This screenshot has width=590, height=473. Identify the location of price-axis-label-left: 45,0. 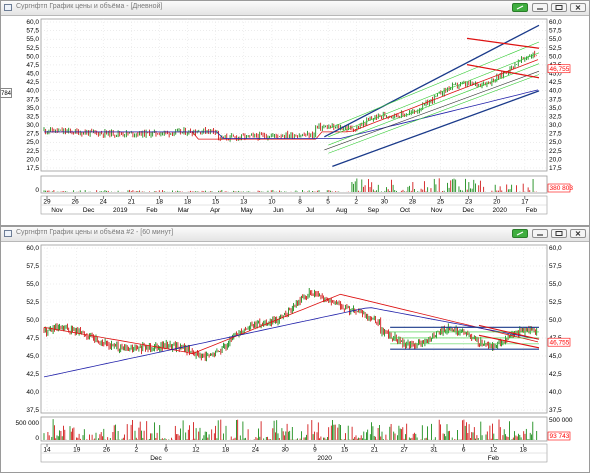
(32, 74).